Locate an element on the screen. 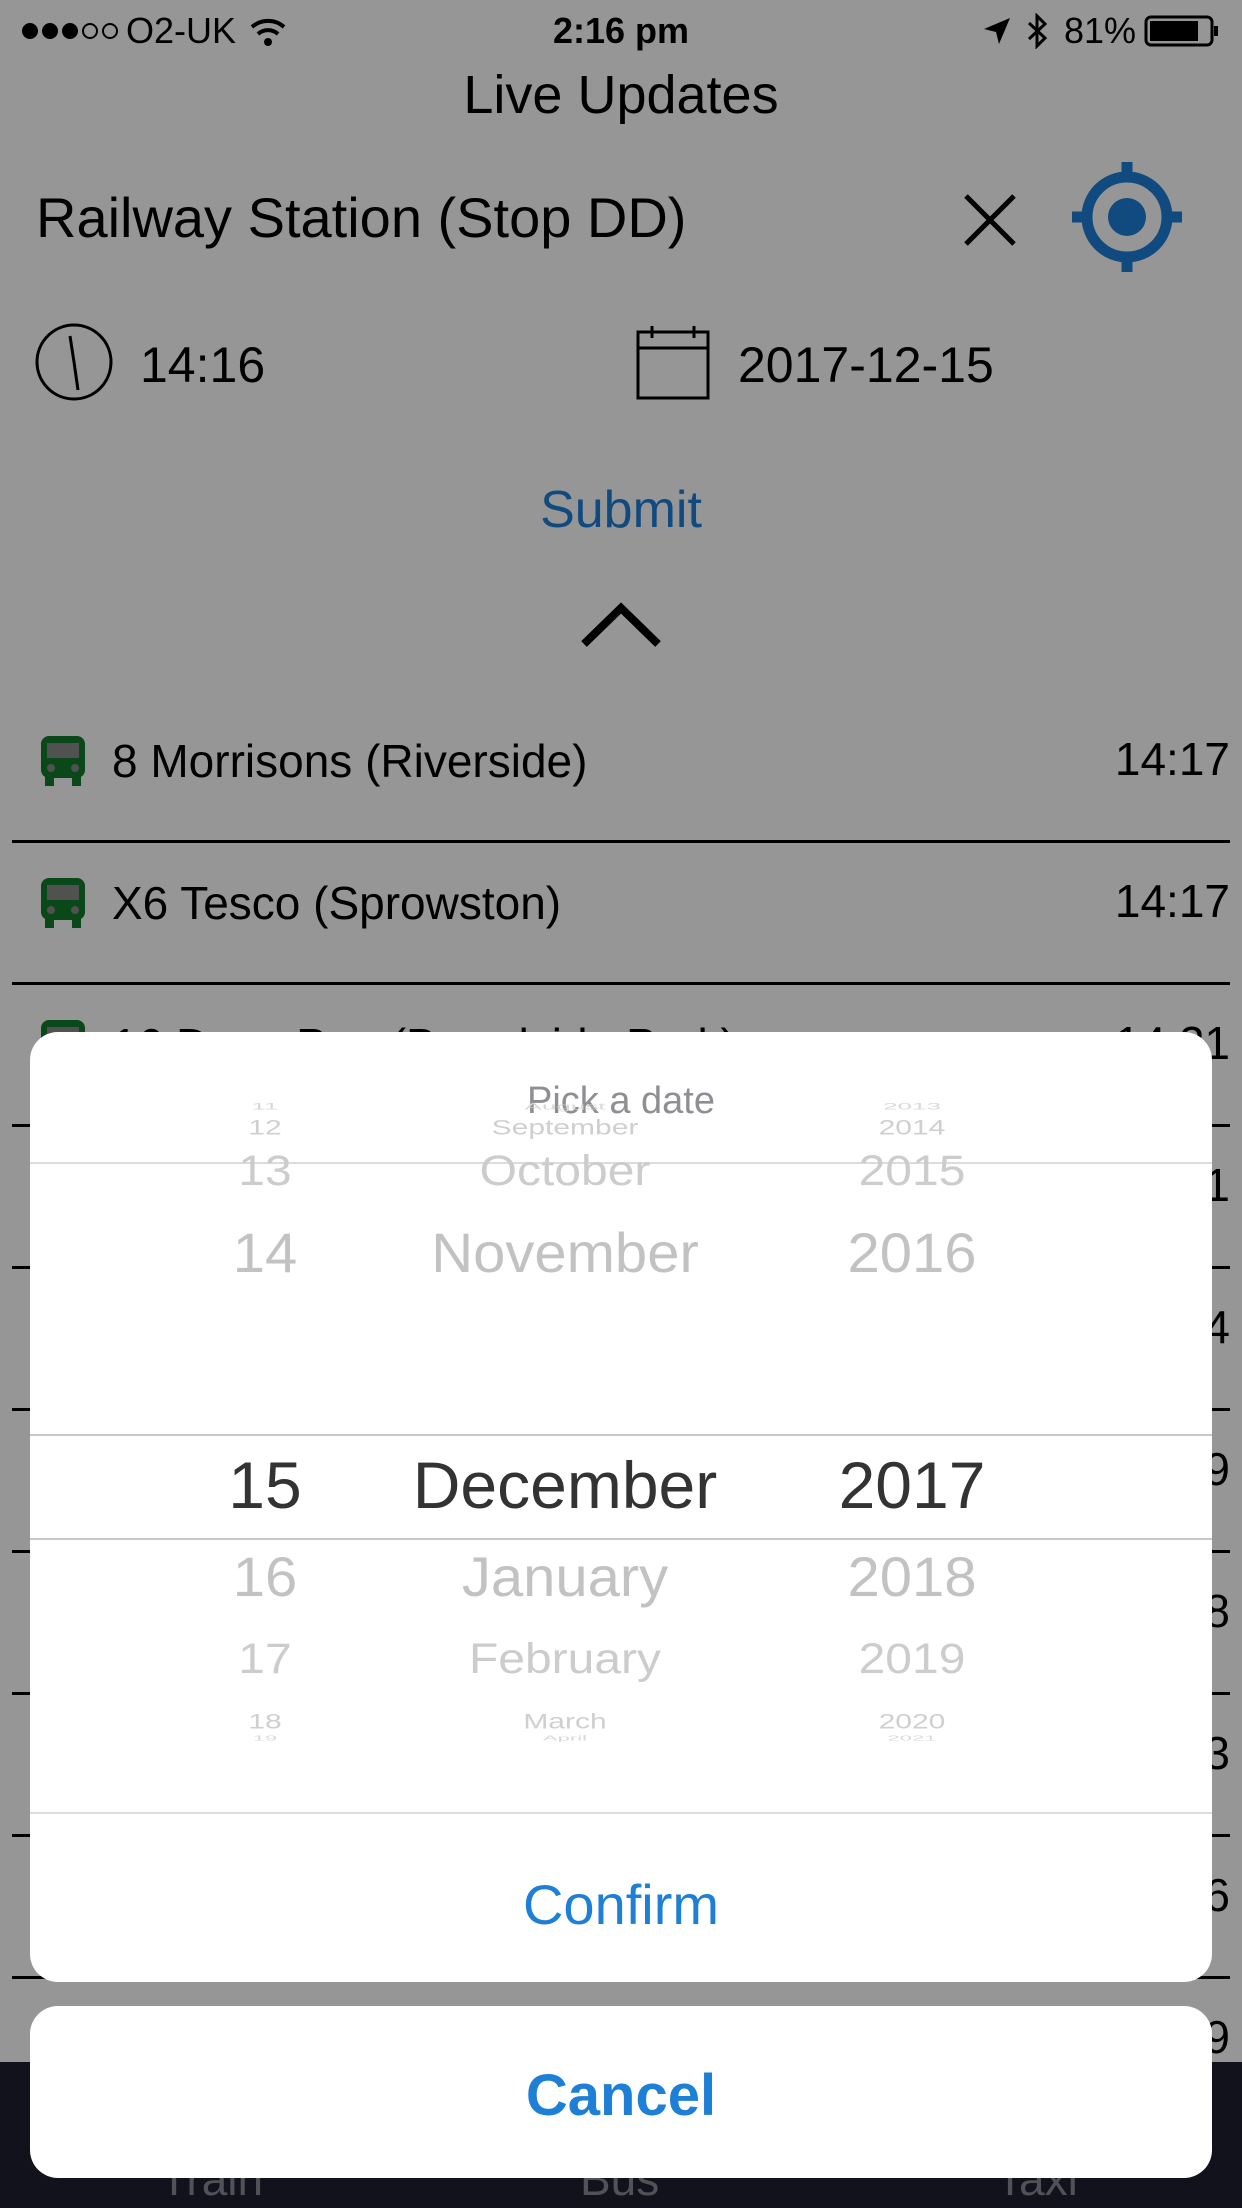 The height and width of the screenshot is (2208, 1242). year-option: 2017 is located at coordinates (912, 1485).